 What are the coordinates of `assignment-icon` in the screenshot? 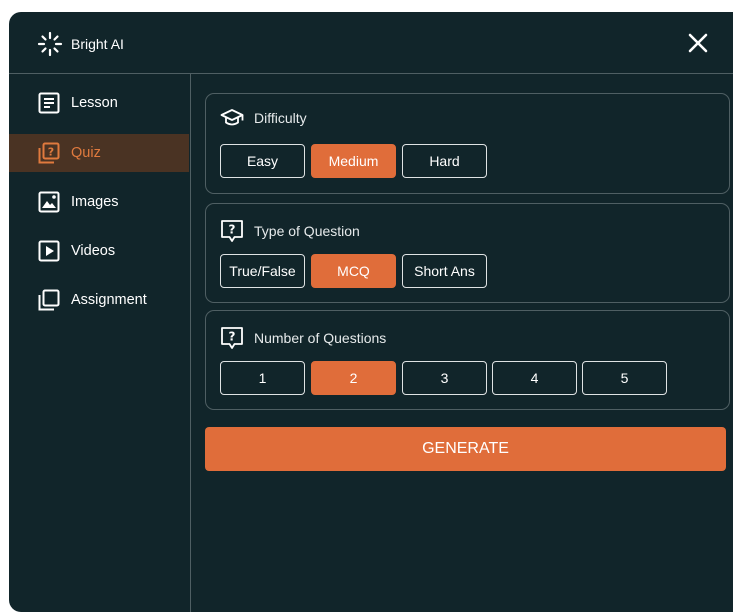 It's located at (49, 300).